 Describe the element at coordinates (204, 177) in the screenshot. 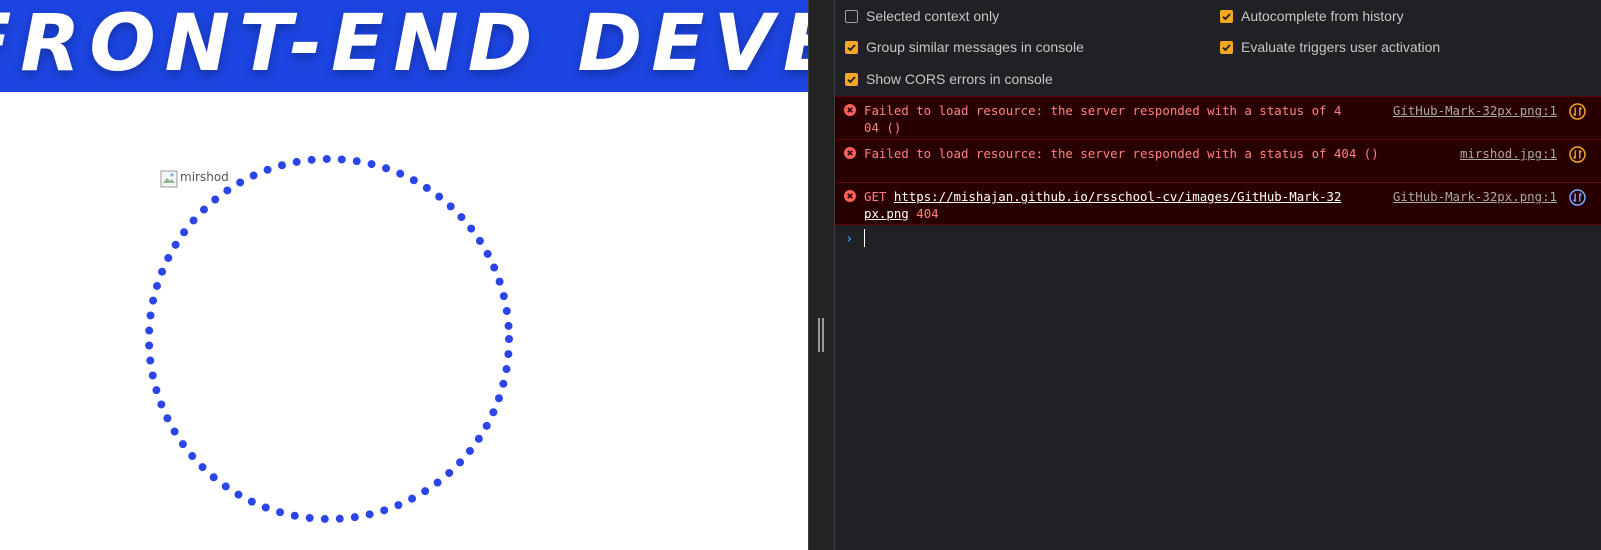

I see `avatar-alt-text: mirshod` at that location.